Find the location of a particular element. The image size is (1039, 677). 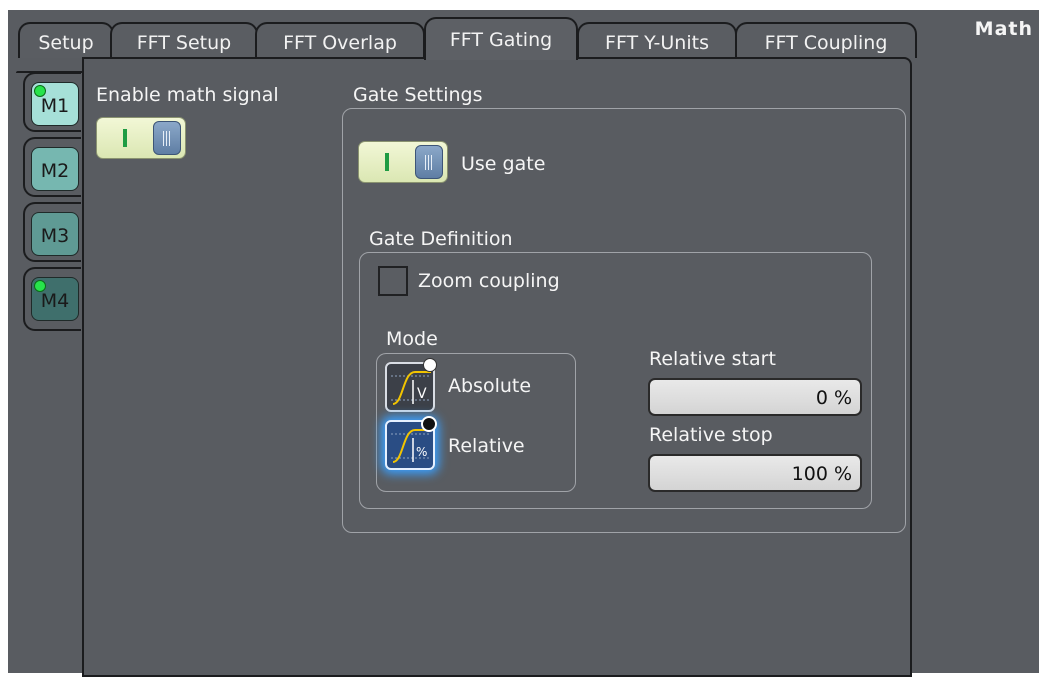

side-tab-m1-label: M1 is located at coordinates (55, 106).